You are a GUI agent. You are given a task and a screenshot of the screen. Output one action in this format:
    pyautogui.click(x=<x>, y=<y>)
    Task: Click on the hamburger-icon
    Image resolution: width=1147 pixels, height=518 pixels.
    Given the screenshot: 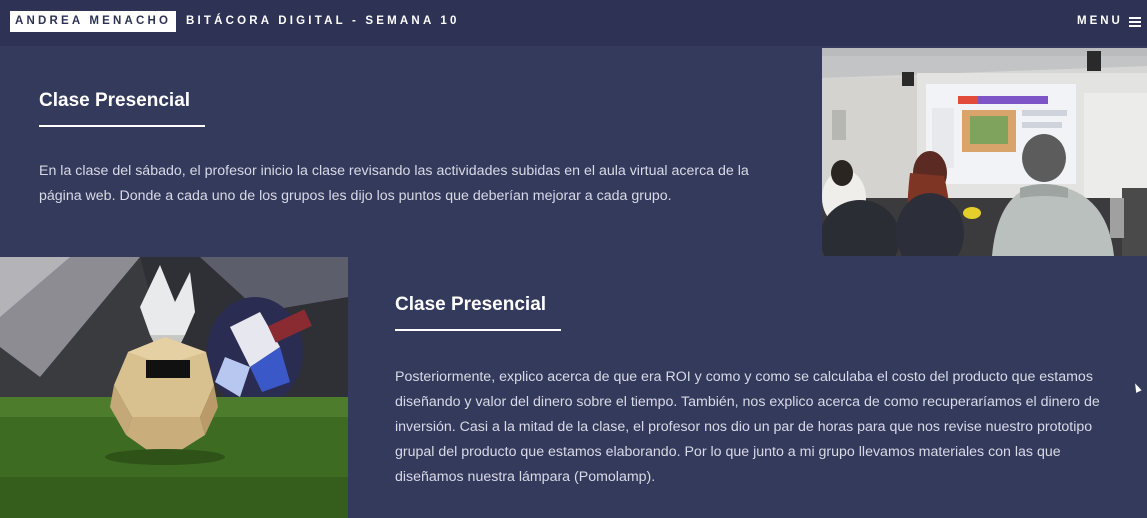 What is the action you would take?
    pyautogui.click(x=1134, y=21)
    